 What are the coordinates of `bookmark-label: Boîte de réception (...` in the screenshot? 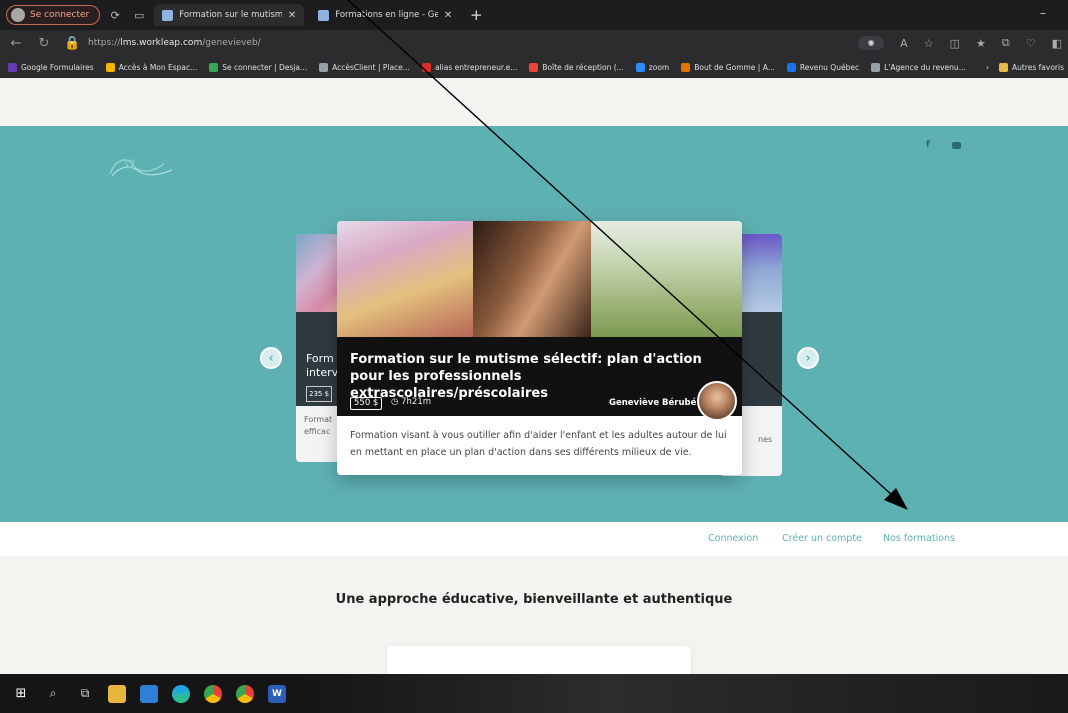 It's located at (583, 67).